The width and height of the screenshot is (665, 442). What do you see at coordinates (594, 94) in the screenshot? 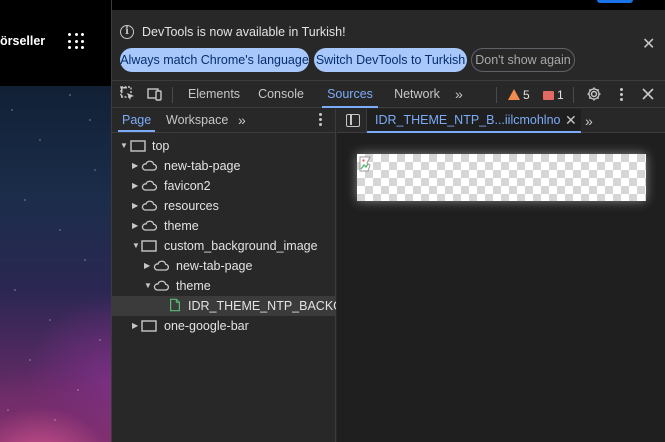
I see `gear-icon` at bounding box center [594, 94].